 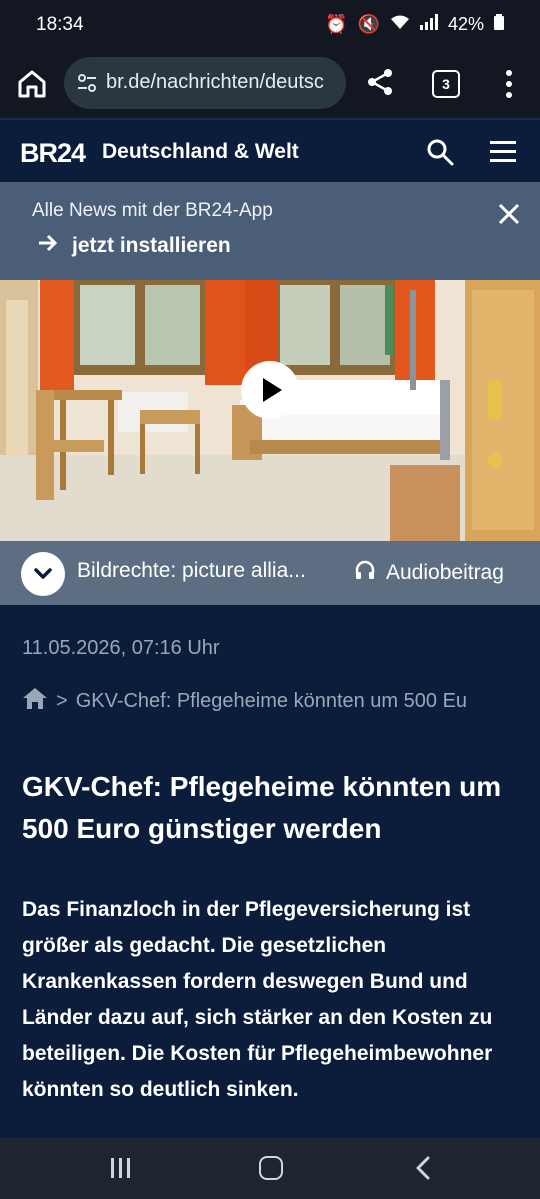 I want to click on site-settings-icon, so click(x=87, y=83).